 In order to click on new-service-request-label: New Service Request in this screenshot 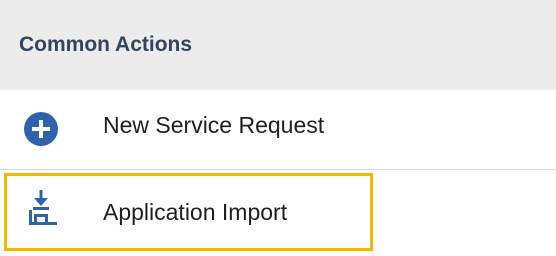, I will do `click(214, 125)`.